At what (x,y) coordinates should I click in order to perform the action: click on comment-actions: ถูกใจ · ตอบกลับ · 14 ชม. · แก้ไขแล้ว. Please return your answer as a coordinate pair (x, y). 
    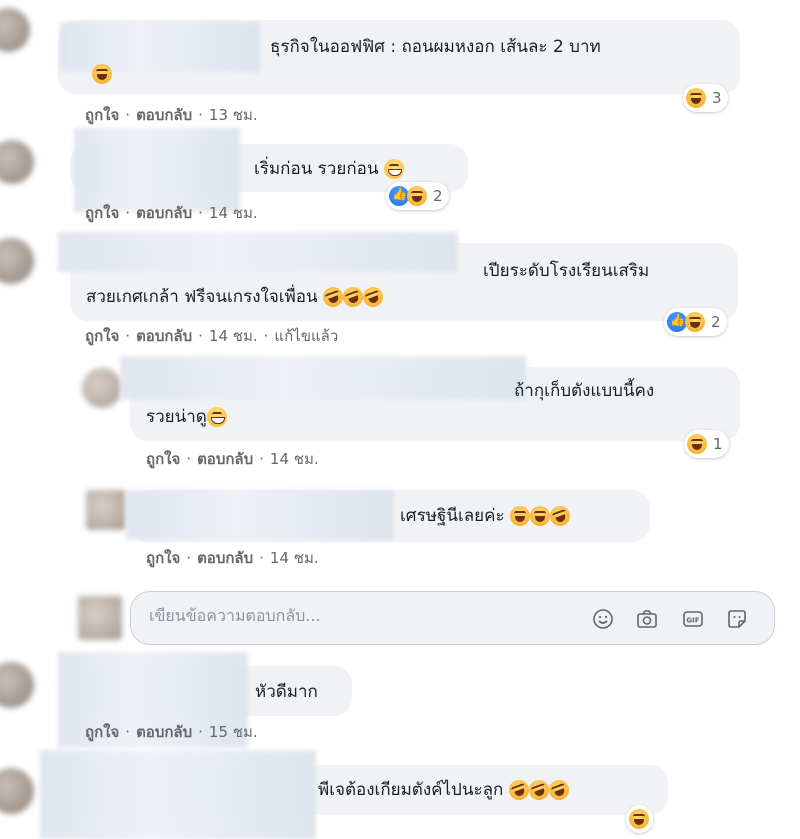
    Looking at the image, I should click on (212, 336).